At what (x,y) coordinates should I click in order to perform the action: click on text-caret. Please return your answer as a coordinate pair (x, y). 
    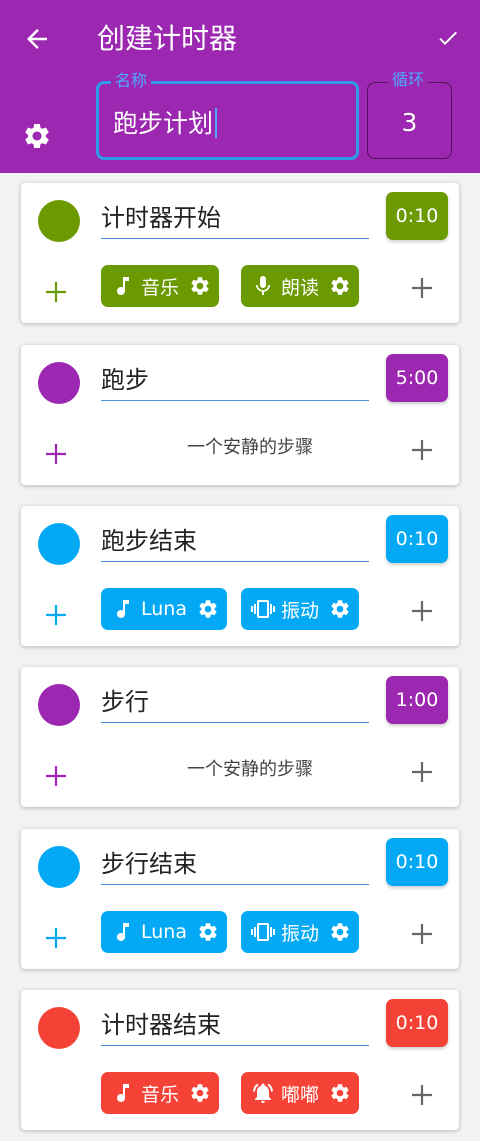
    Looking at the image, I should click on (216, 123).